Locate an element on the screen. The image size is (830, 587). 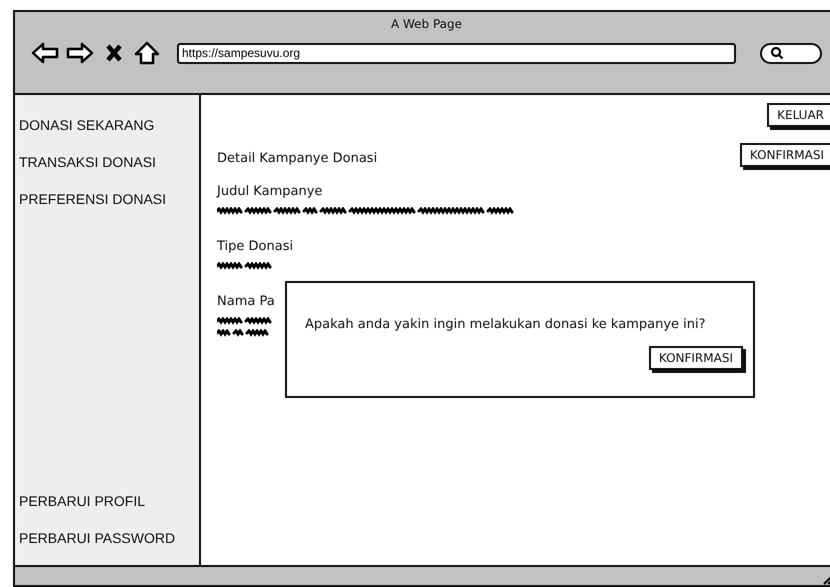
sidebar-item: TRANSAKSI DONASI is located at coordinates (109, 162).